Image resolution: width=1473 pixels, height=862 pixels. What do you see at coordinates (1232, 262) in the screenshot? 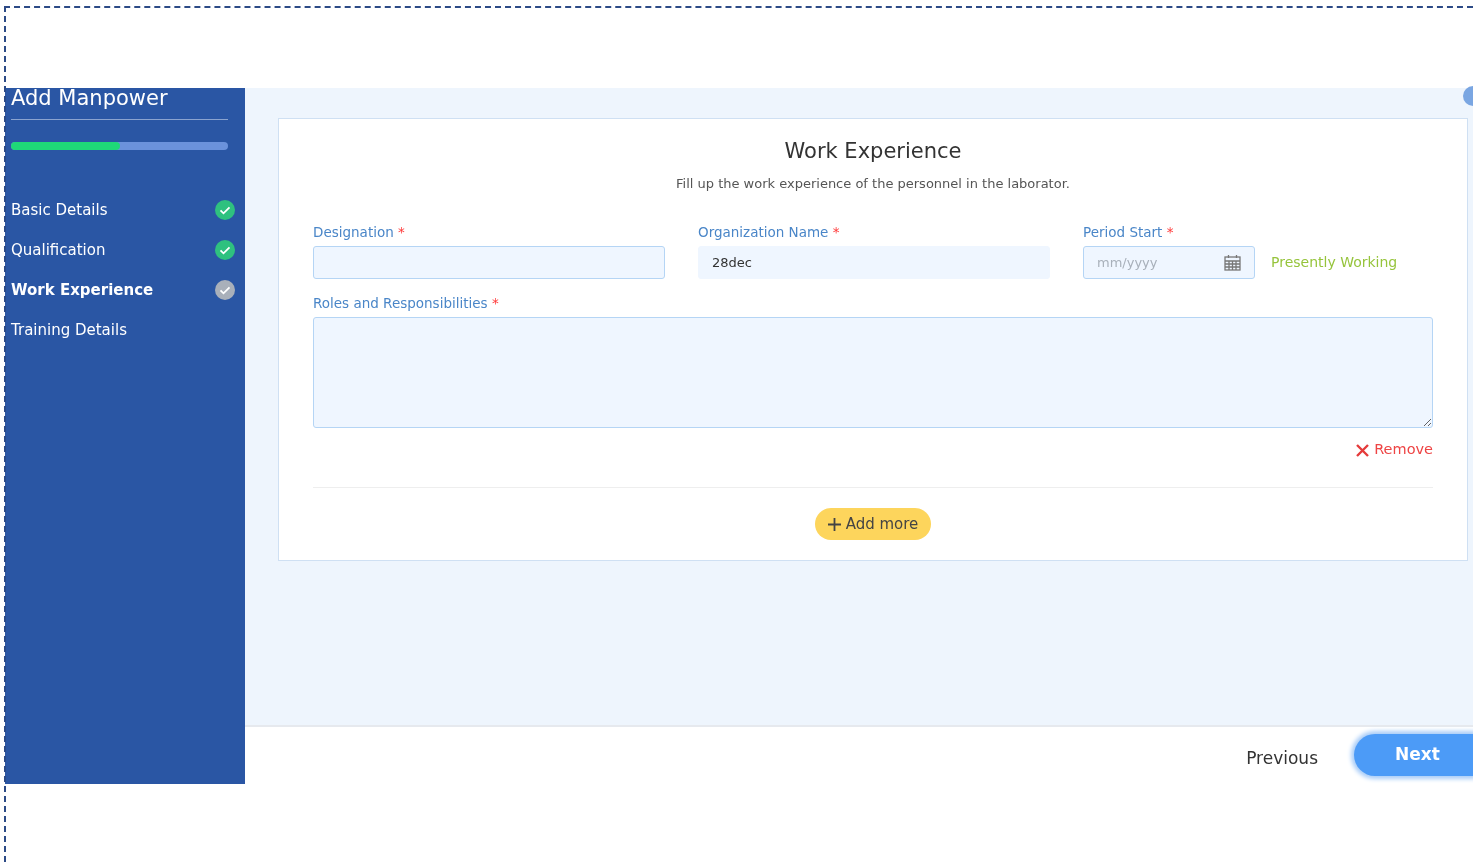
I see `calendar-icon` at bounding box center [1232, 262].